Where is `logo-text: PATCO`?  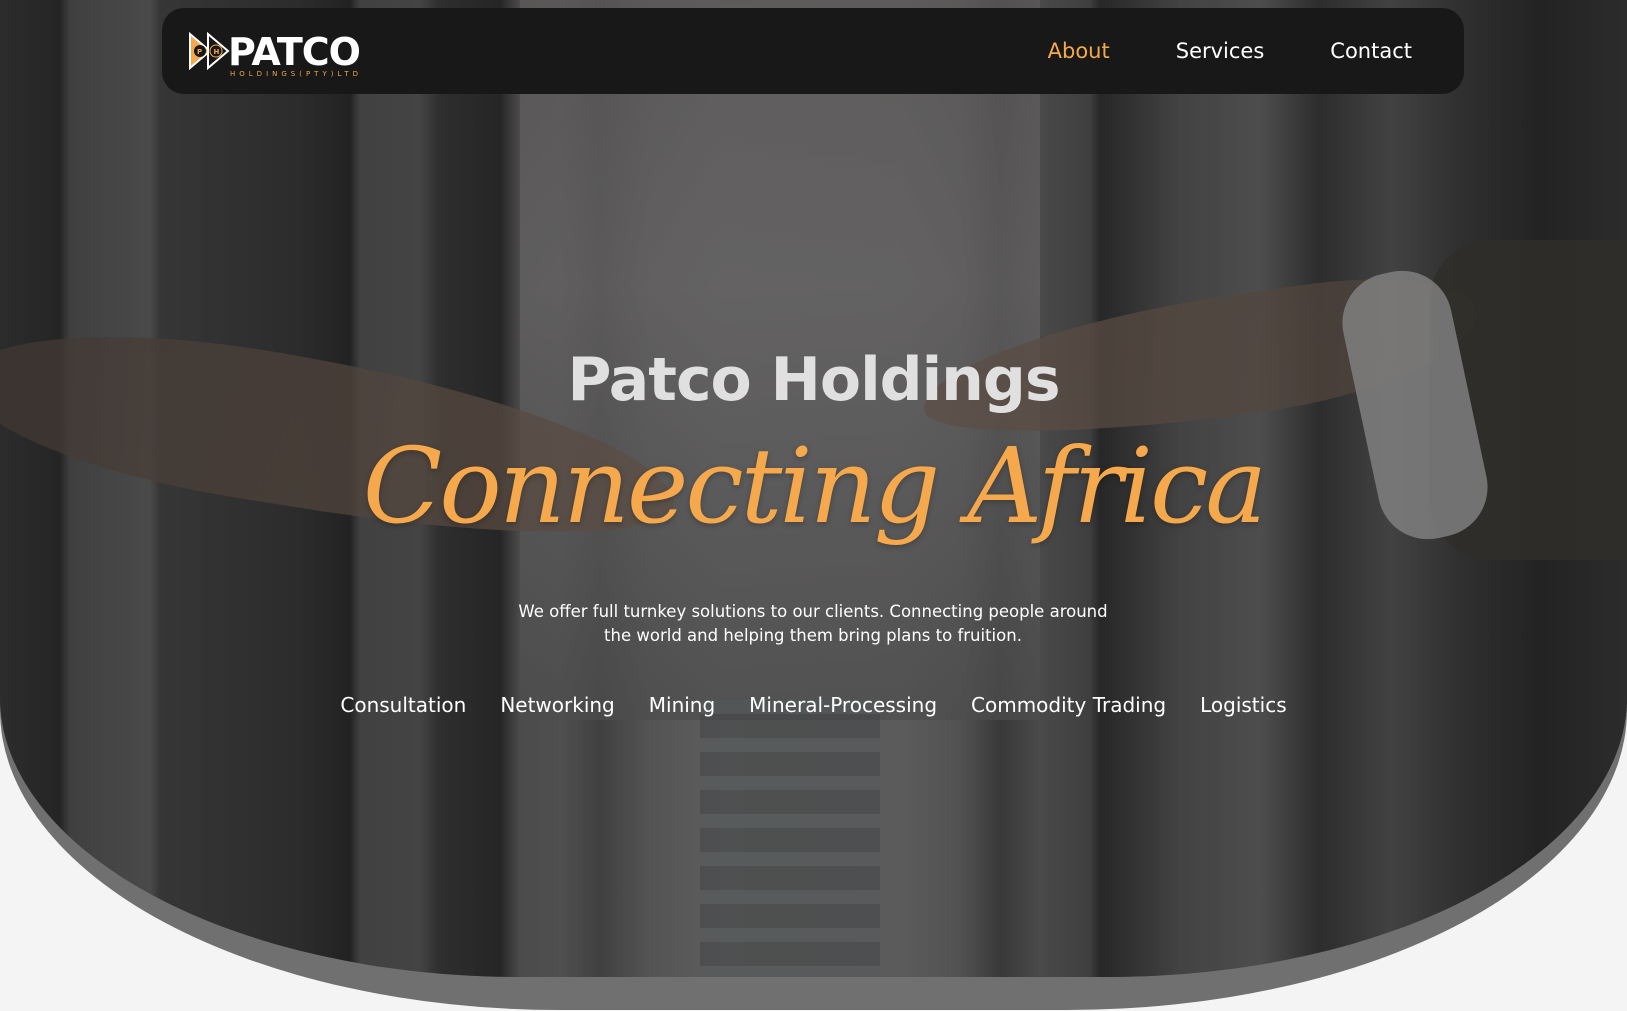 logo-text: PATCO is located at coordinates (294, 52).